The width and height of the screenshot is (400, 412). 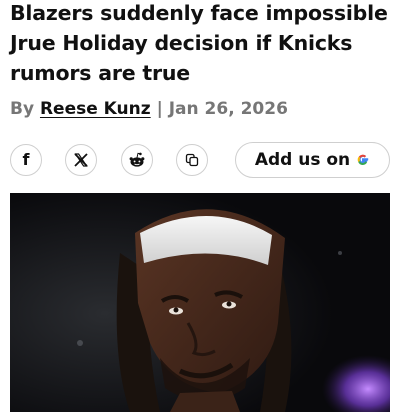 I want to click on copy-link-button, so click(x=192, y=160).